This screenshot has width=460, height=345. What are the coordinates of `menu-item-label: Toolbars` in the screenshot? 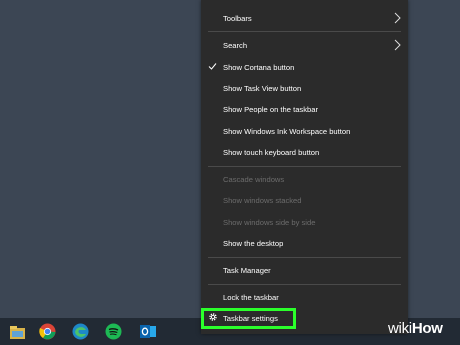 It's located at (237, 18).